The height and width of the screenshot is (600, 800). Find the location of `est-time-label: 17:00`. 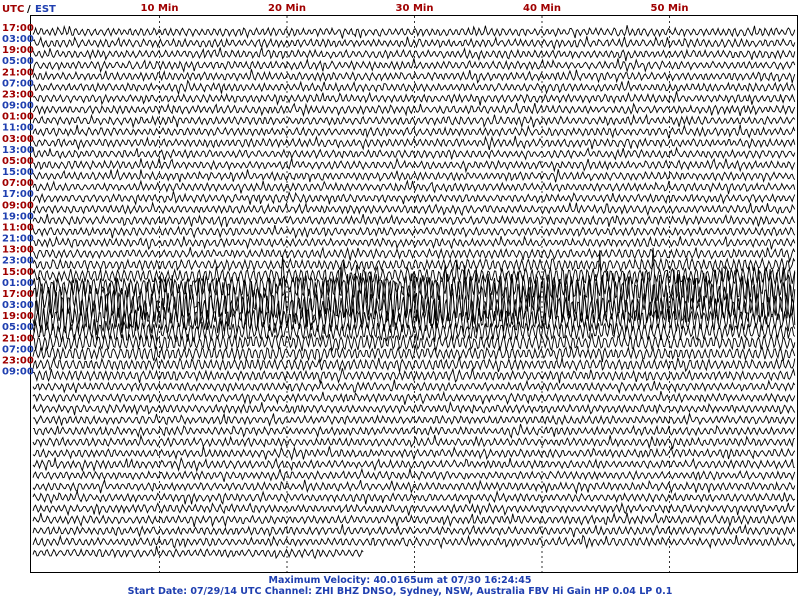

est-time-label: 17:00 is located at coordinates (18, 194).